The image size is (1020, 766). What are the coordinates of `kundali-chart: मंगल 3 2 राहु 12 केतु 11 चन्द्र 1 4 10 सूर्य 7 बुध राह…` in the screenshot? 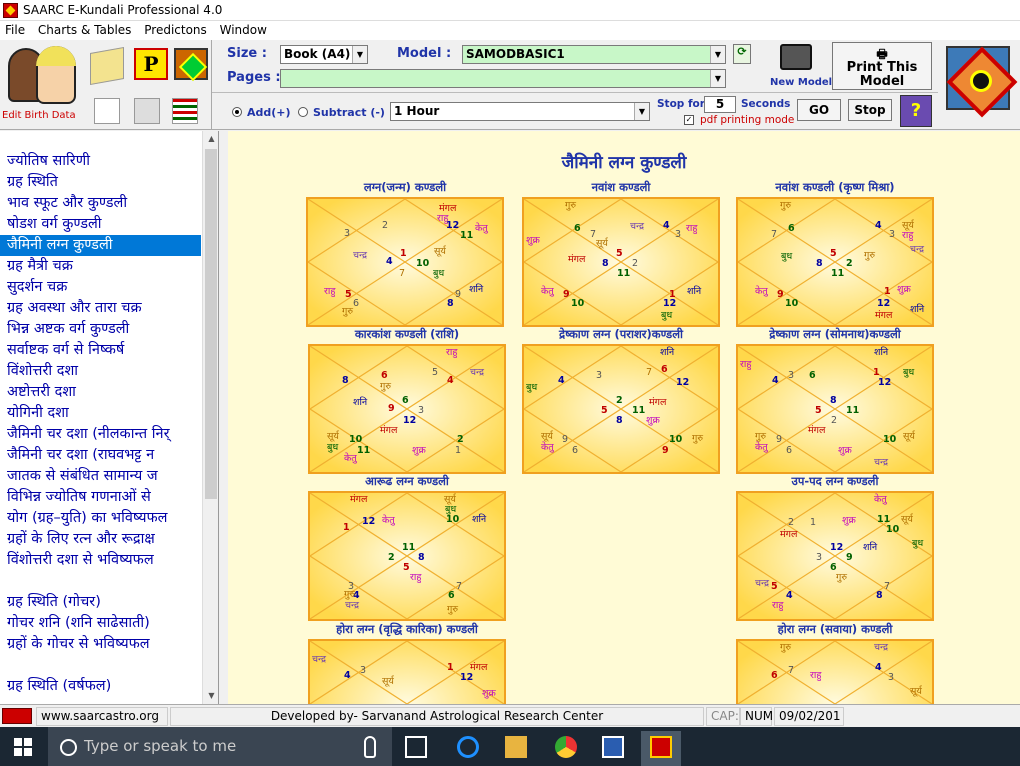 It's located at (405, 262).